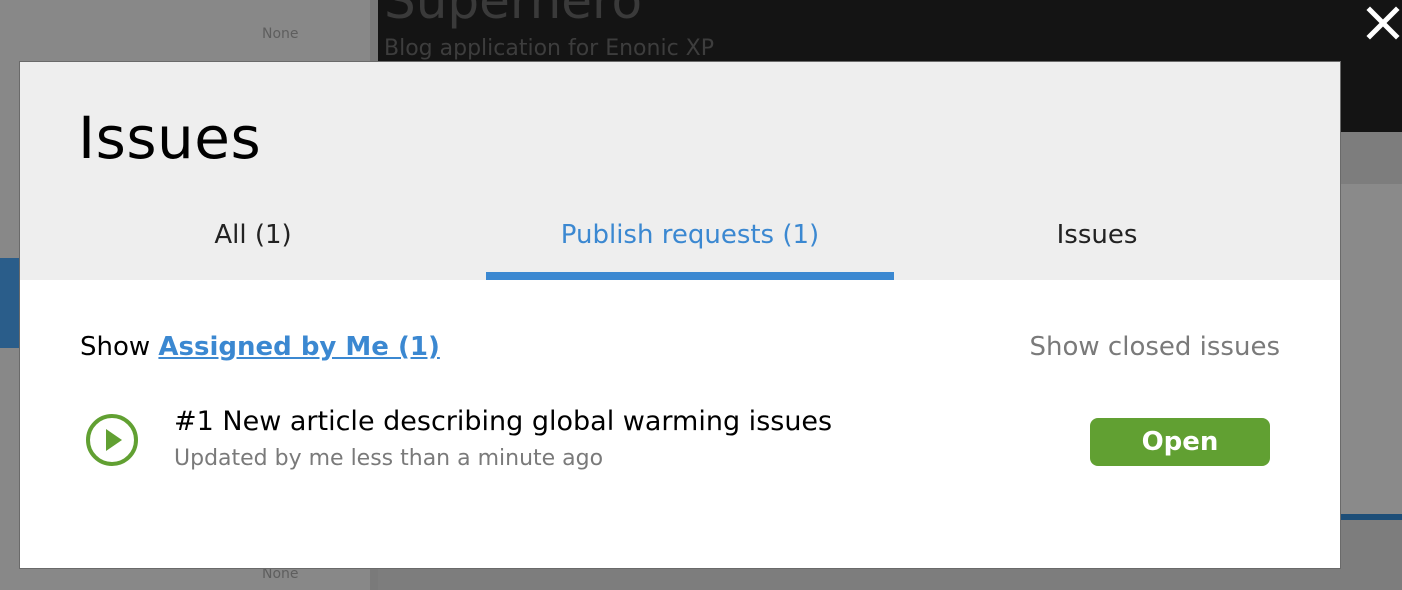  I want to click on close-button, so click(1382, 22).